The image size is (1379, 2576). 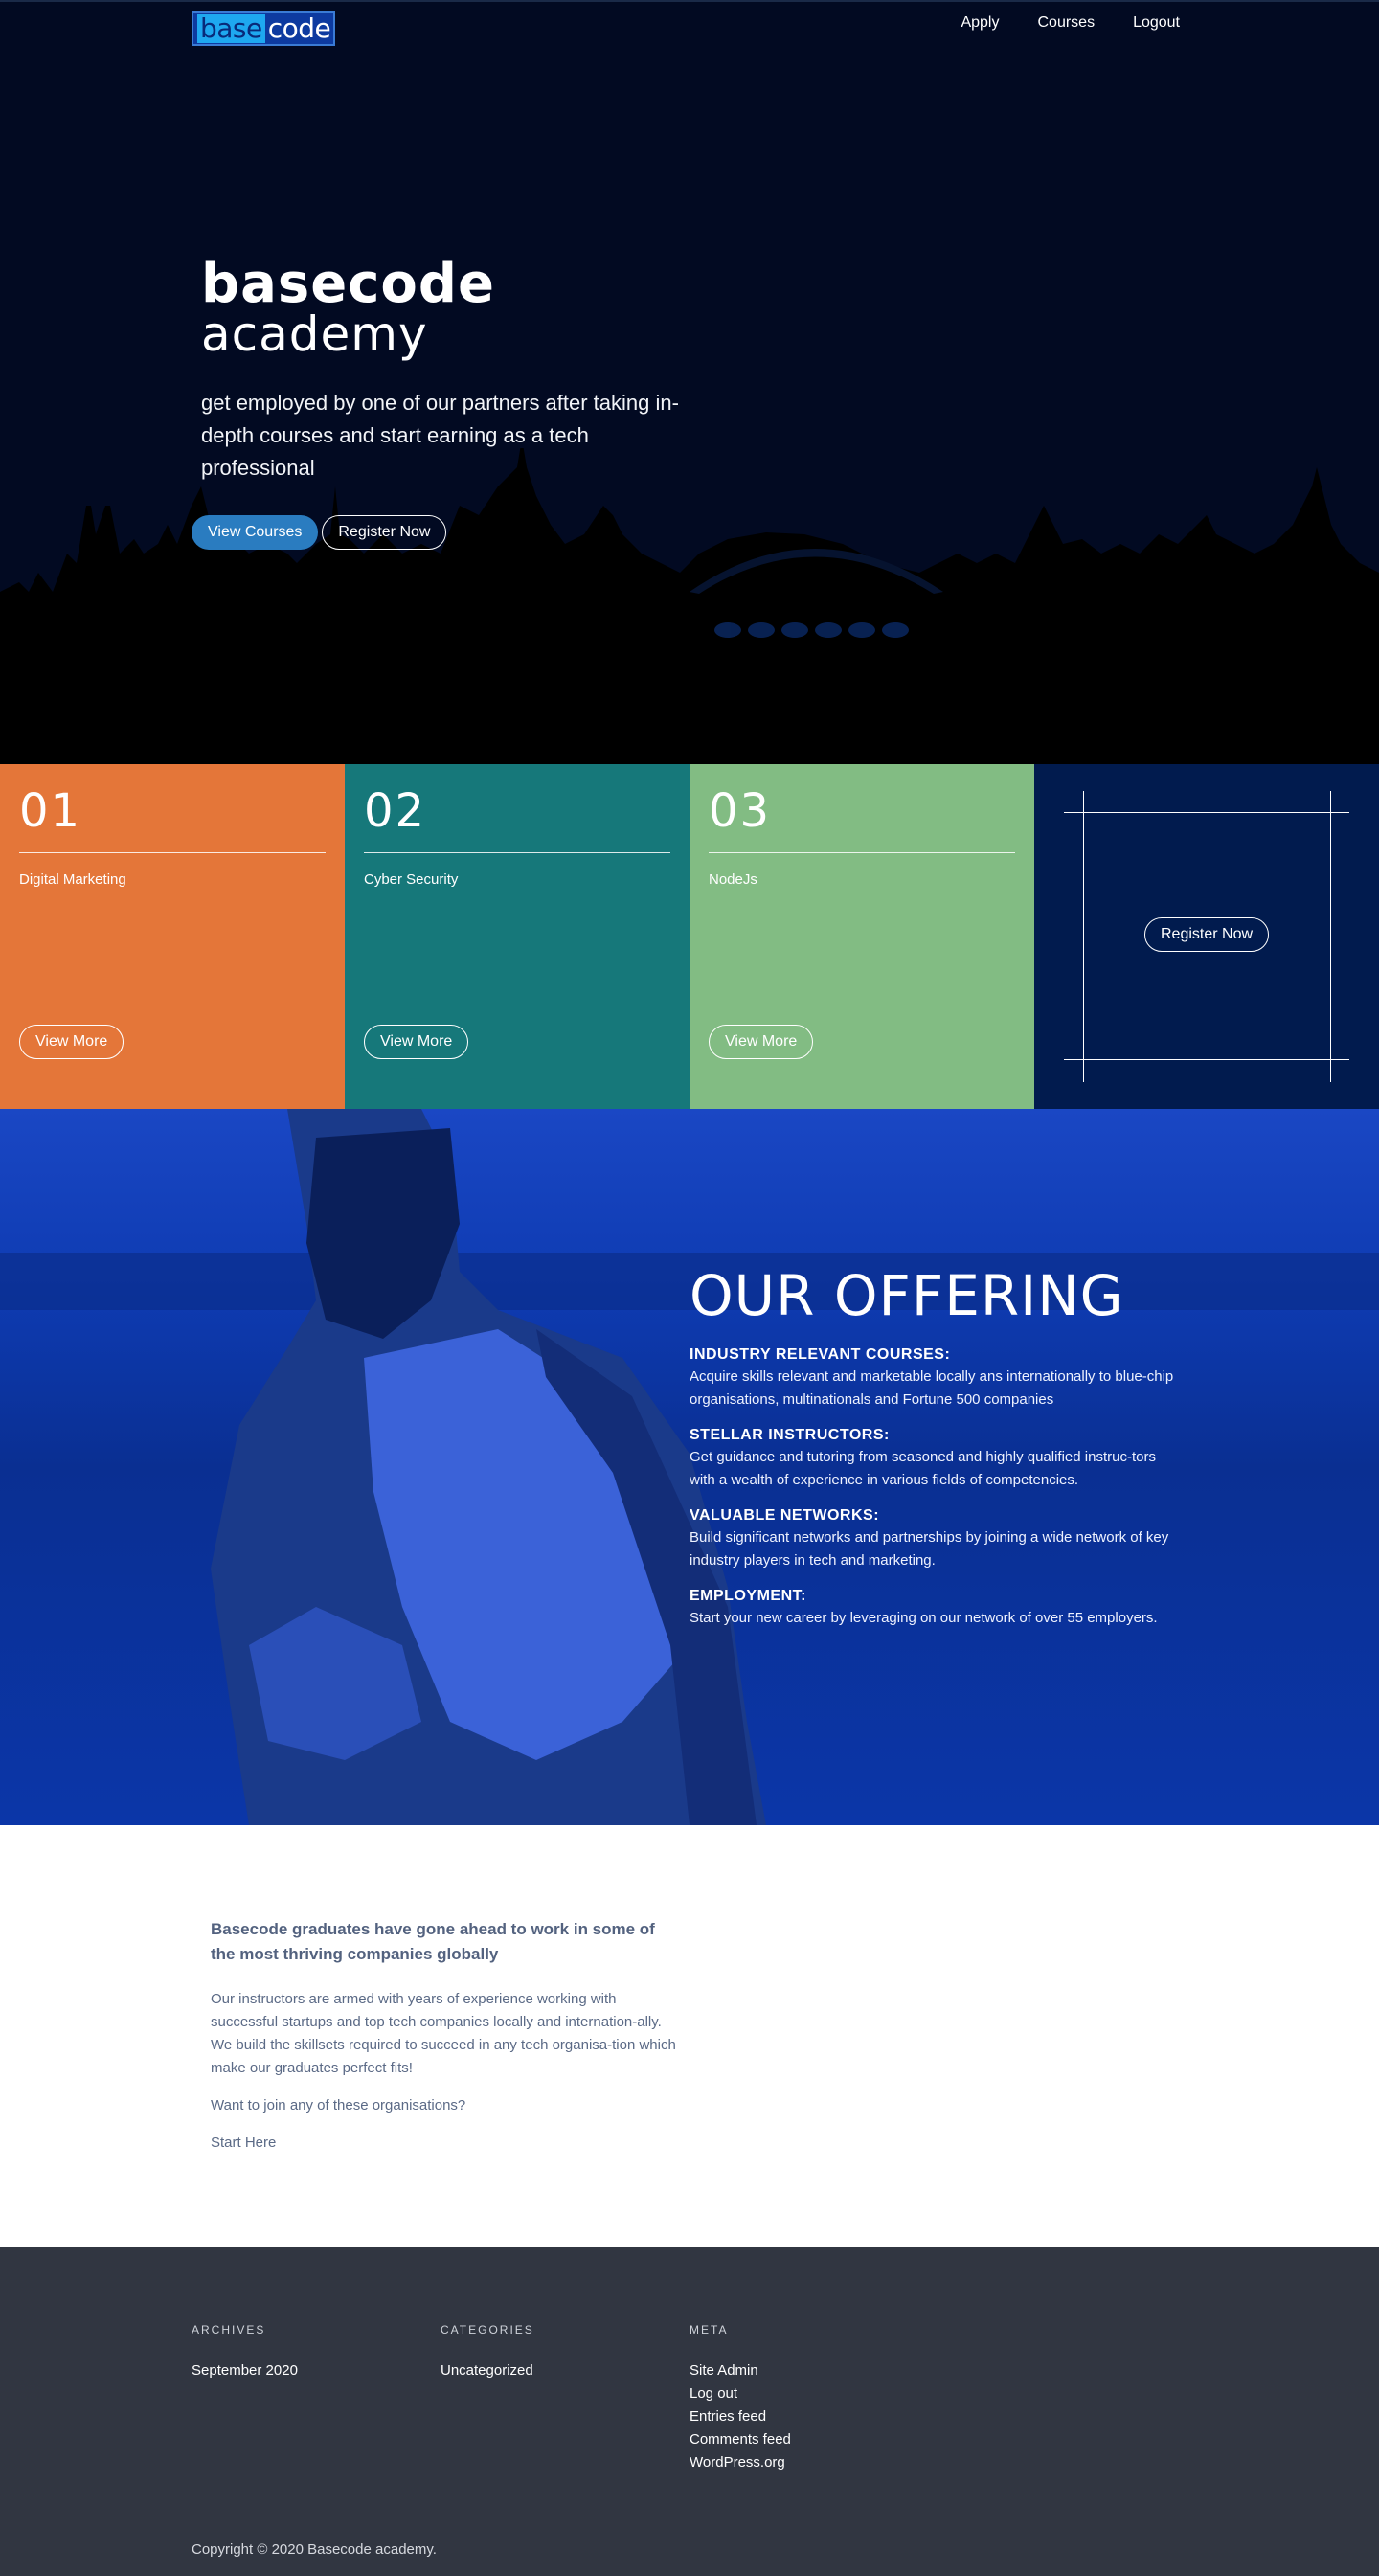 I want to click on register-now-button: Register Now, so click(x=384, y=532).